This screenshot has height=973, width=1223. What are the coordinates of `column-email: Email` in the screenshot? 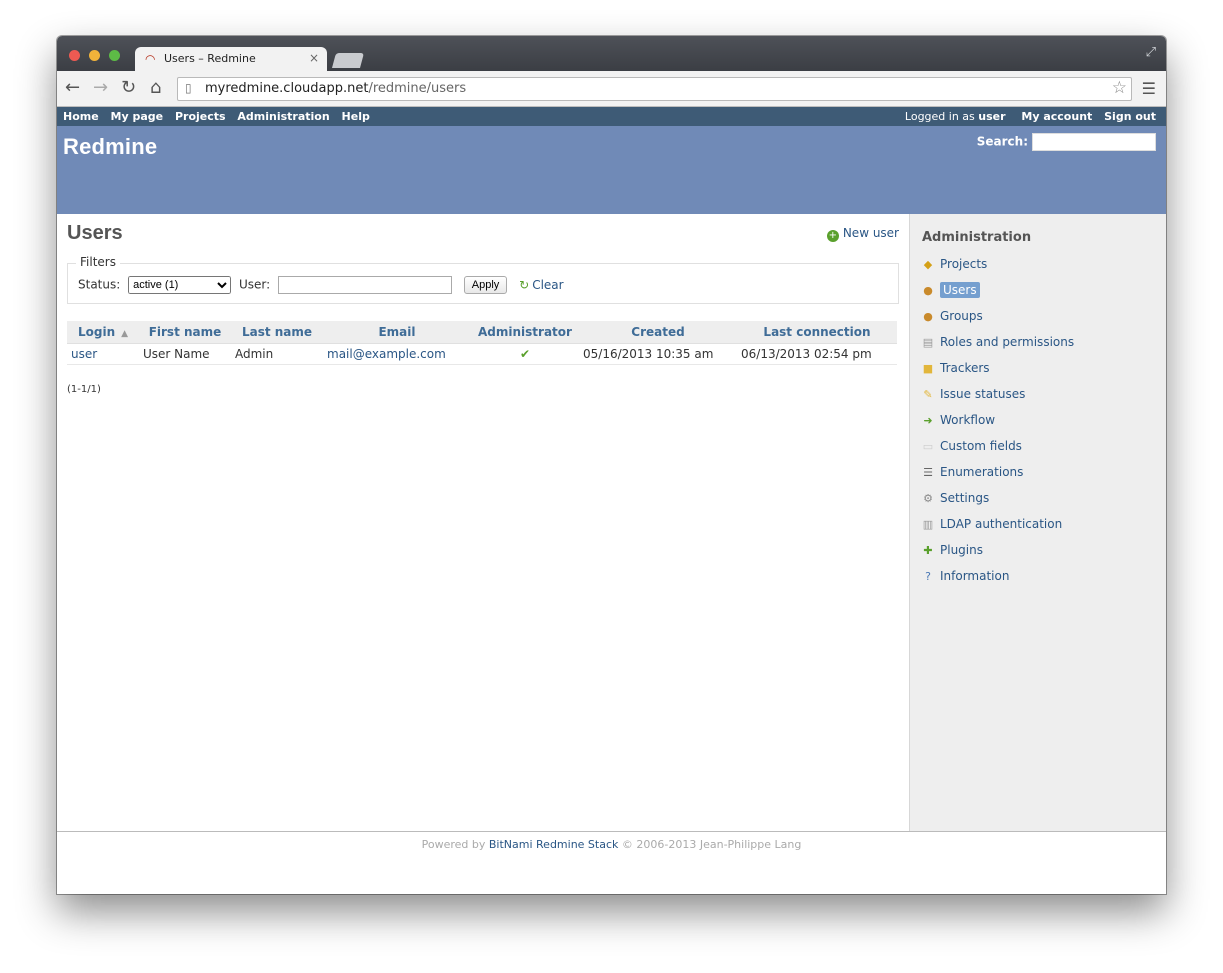 It's located at (397, 332).